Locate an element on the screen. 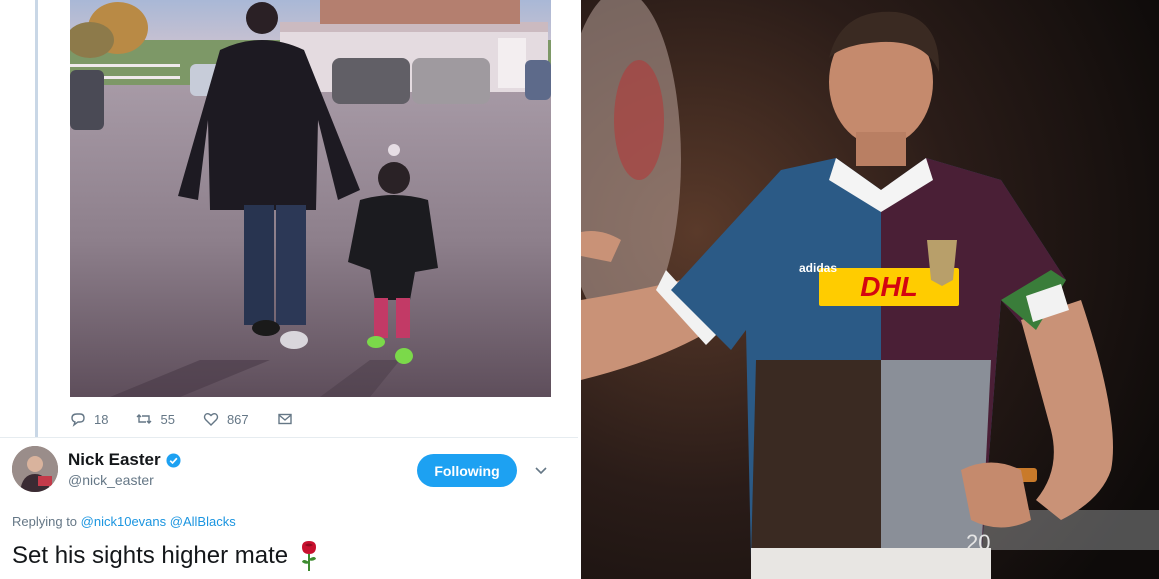 Image resolution: width=1159 pixels, height=579 pixels. message-action is located at coordinates (289, 419).